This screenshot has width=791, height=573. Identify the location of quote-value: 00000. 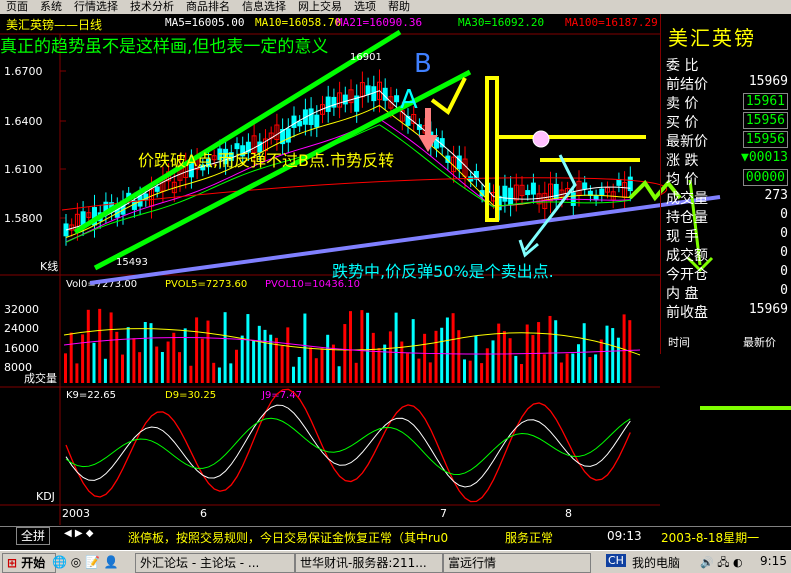
(765, 177).